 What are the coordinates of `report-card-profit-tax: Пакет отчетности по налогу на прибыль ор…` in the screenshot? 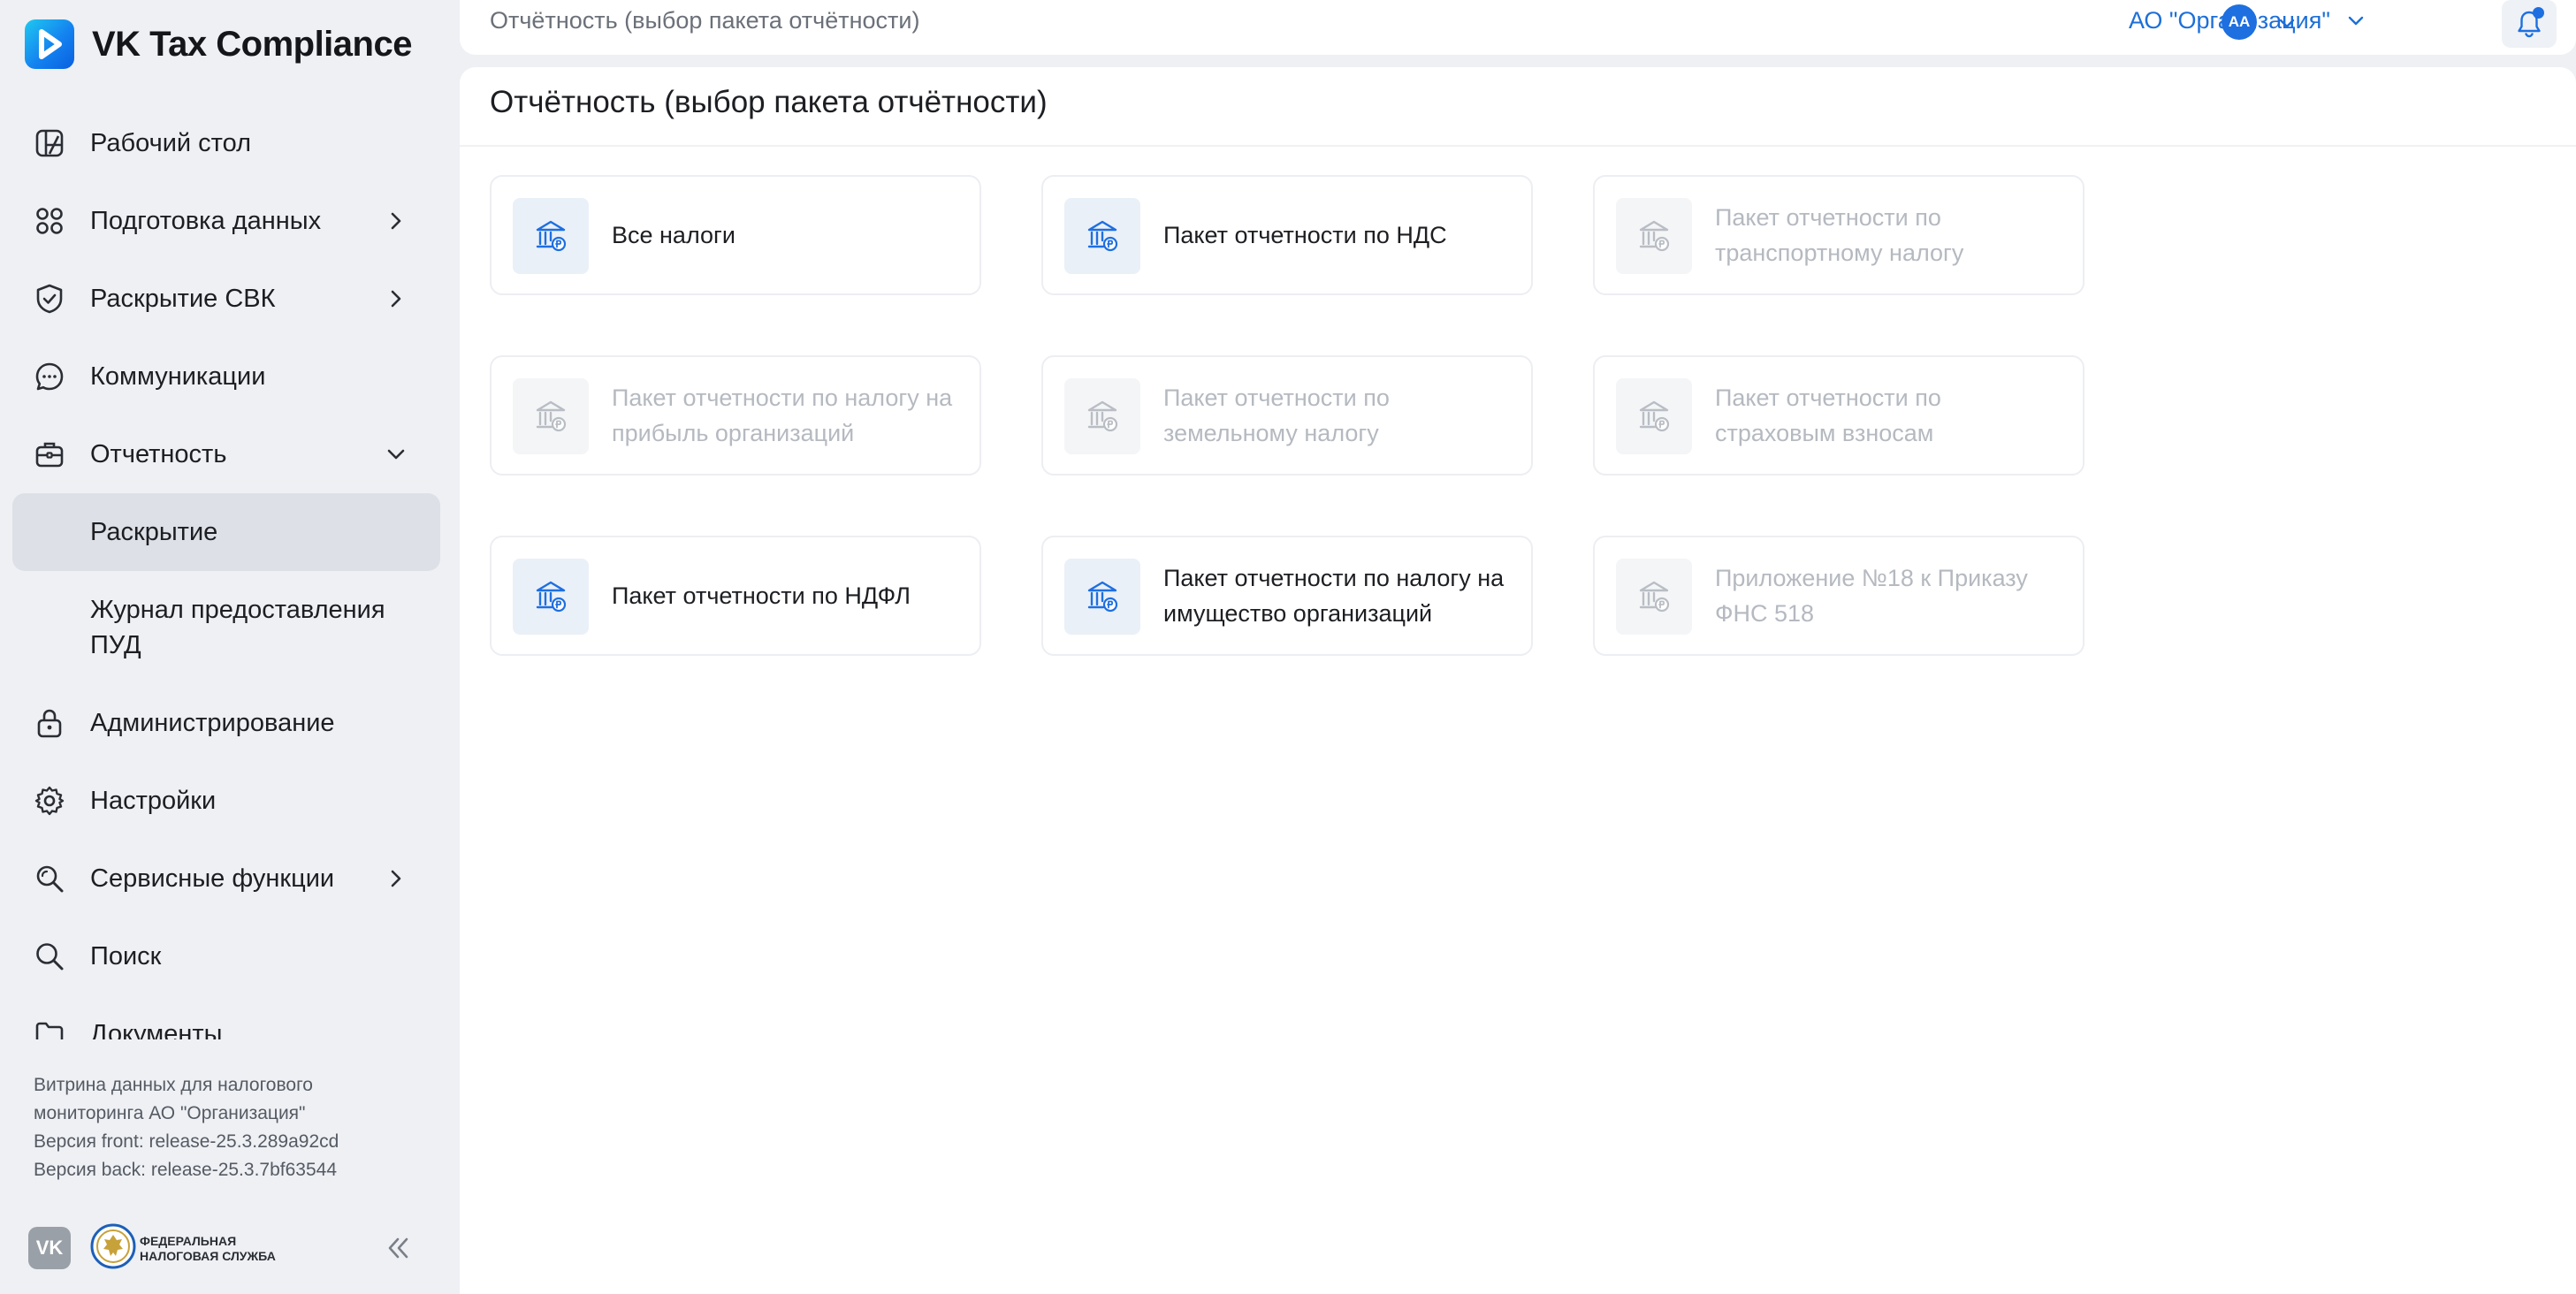 It's located at (735, 415).